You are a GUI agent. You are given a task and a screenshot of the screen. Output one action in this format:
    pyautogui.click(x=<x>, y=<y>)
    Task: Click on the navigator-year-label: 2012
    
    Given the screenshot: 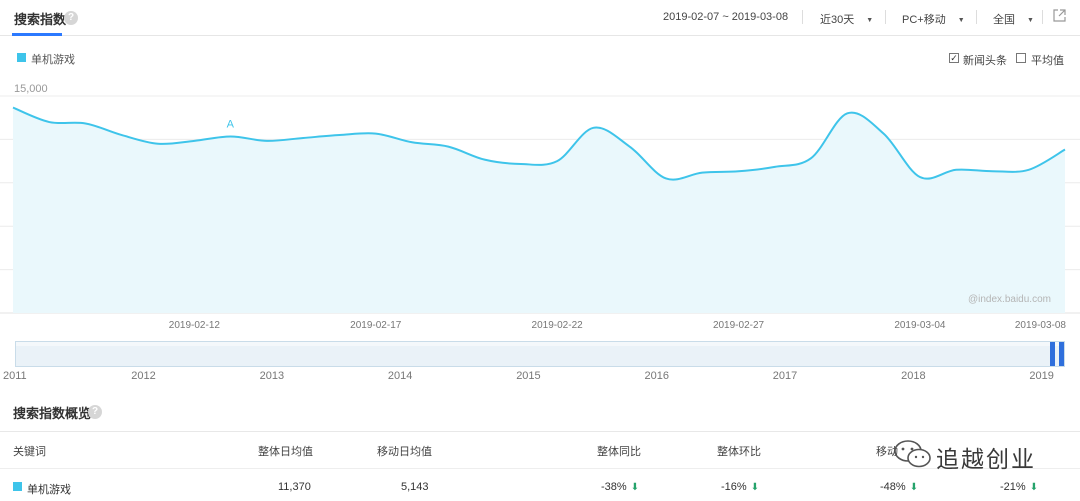 What is the action you would take?
    pyautogui.click(x=143, y=376)
    